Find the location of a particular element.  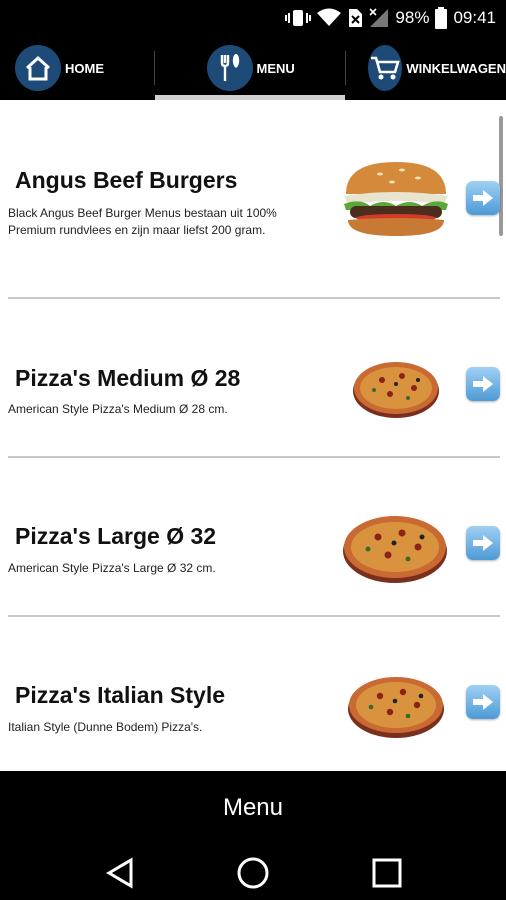

nav-home: HOME is located at coordinates (77, 68).